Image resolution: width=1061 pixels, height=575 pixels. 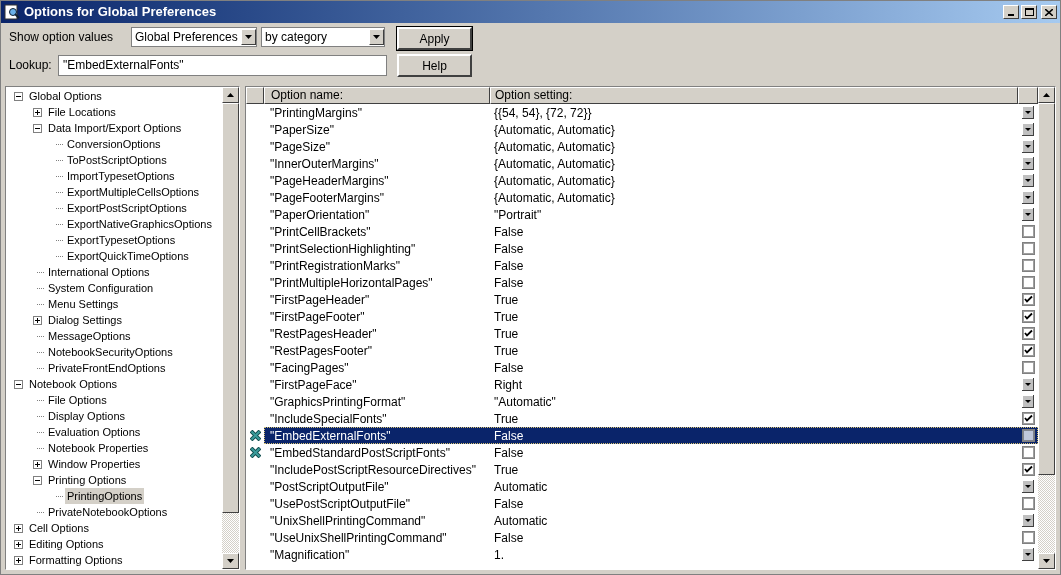 I want to click on scope-dropdown: Global Preferences, so click(x=194, y=37).